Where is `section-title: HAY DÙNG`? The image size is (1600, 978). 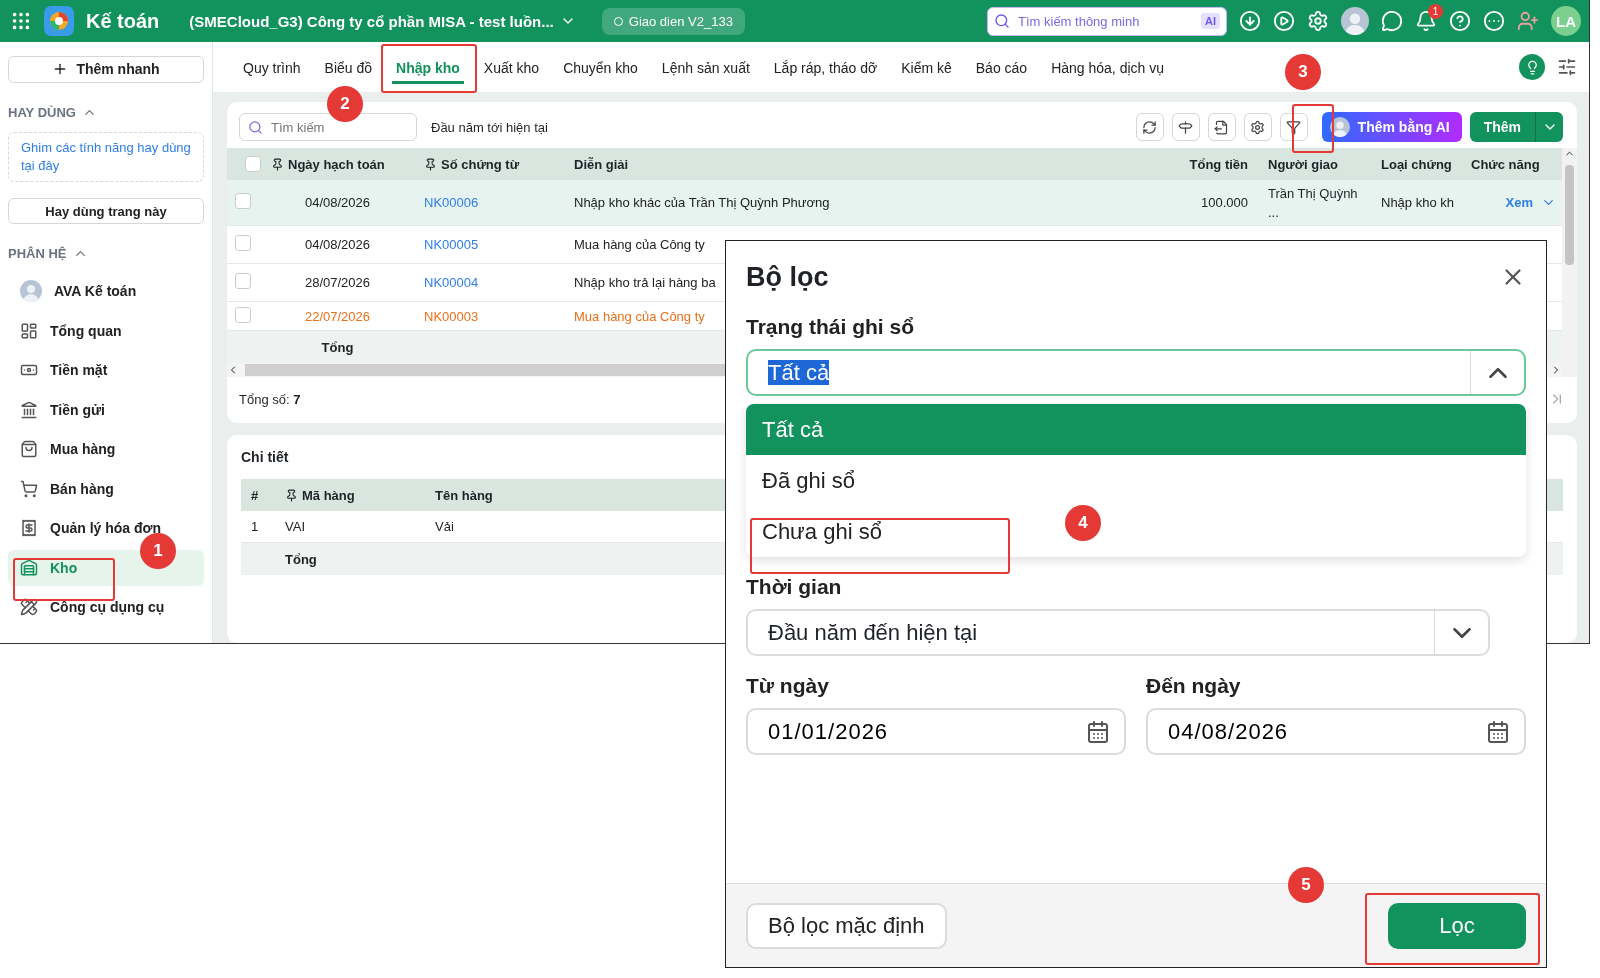 section-title: HAY DÙNG is located at coordinates (42, 112).